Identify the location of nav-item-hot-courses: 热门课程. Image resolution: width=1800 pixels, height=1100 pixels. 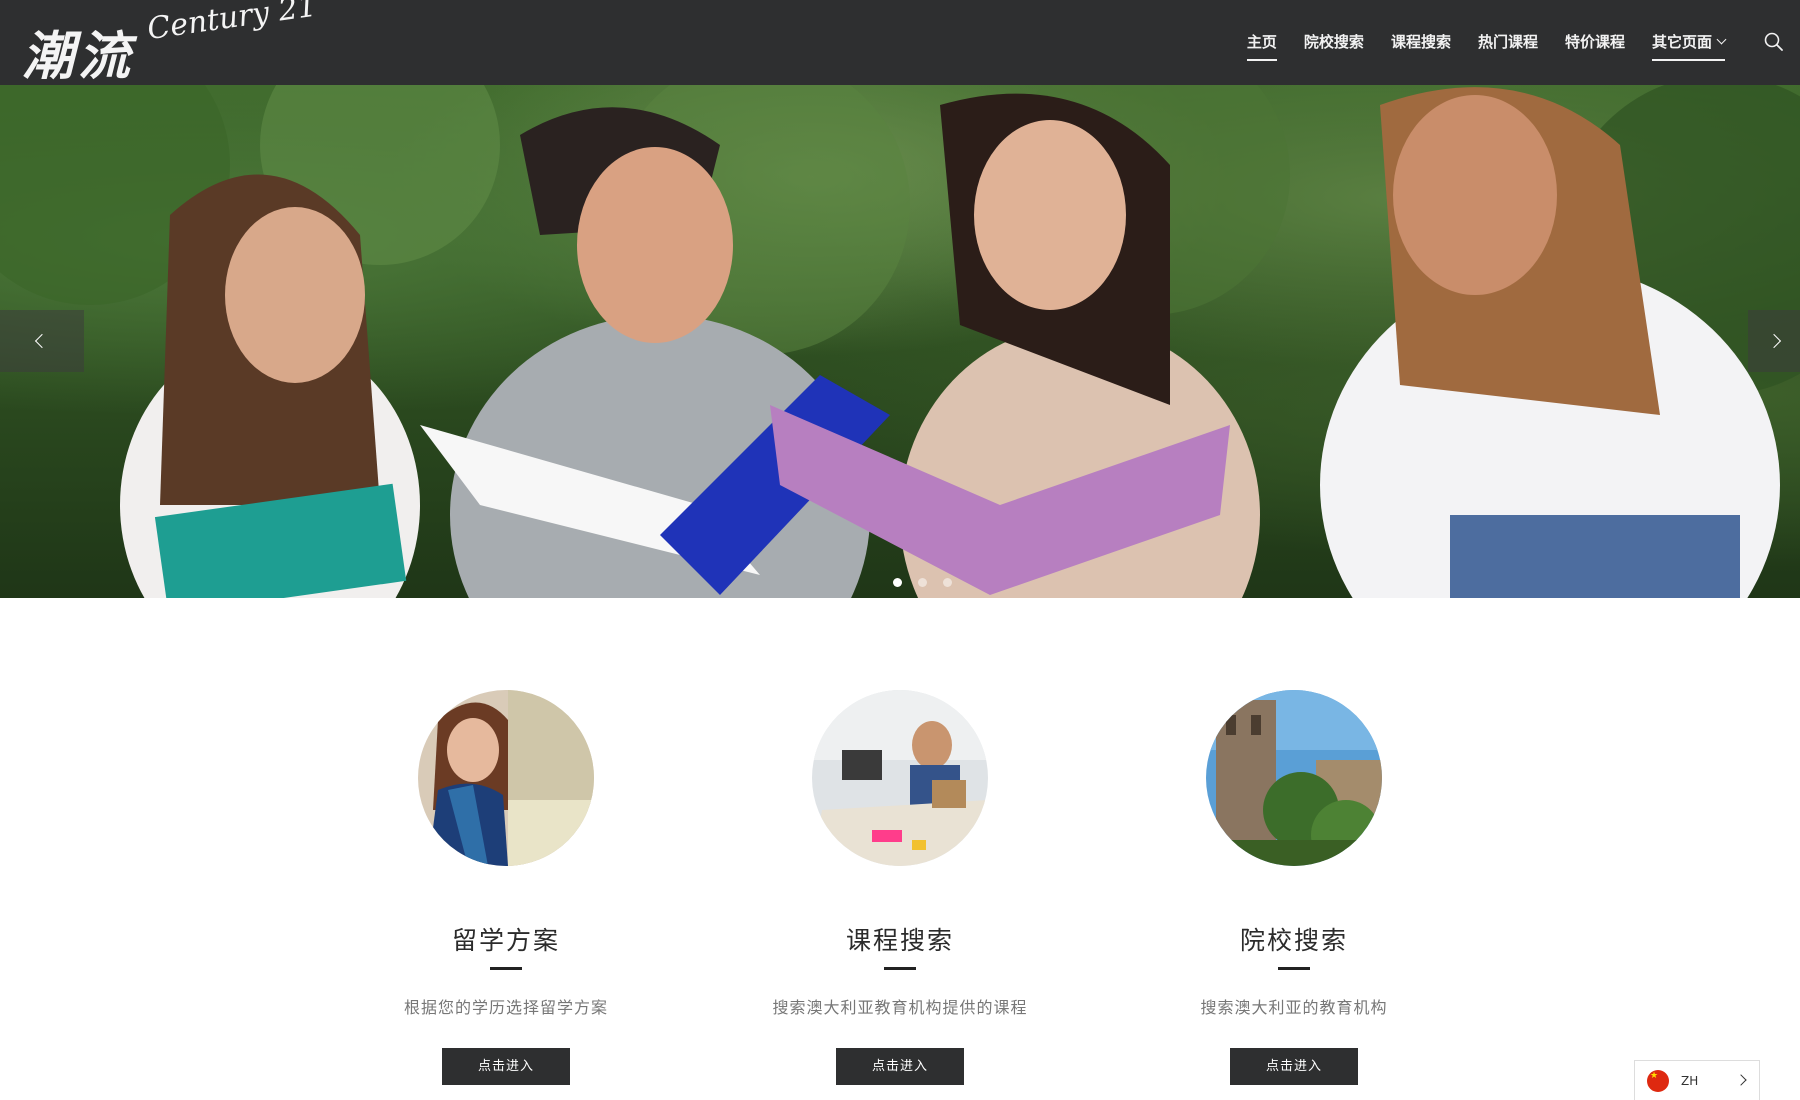
(1508, 42).